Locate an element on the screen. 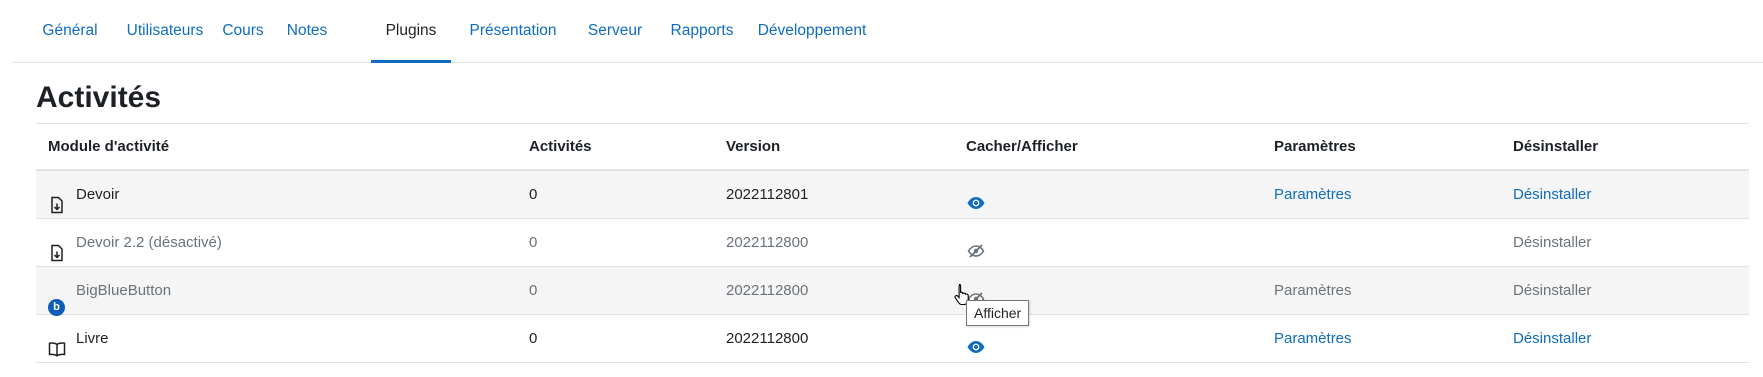 The image size is (1763, 377). tab-courses: Cours is located at coordinates (243, 31).